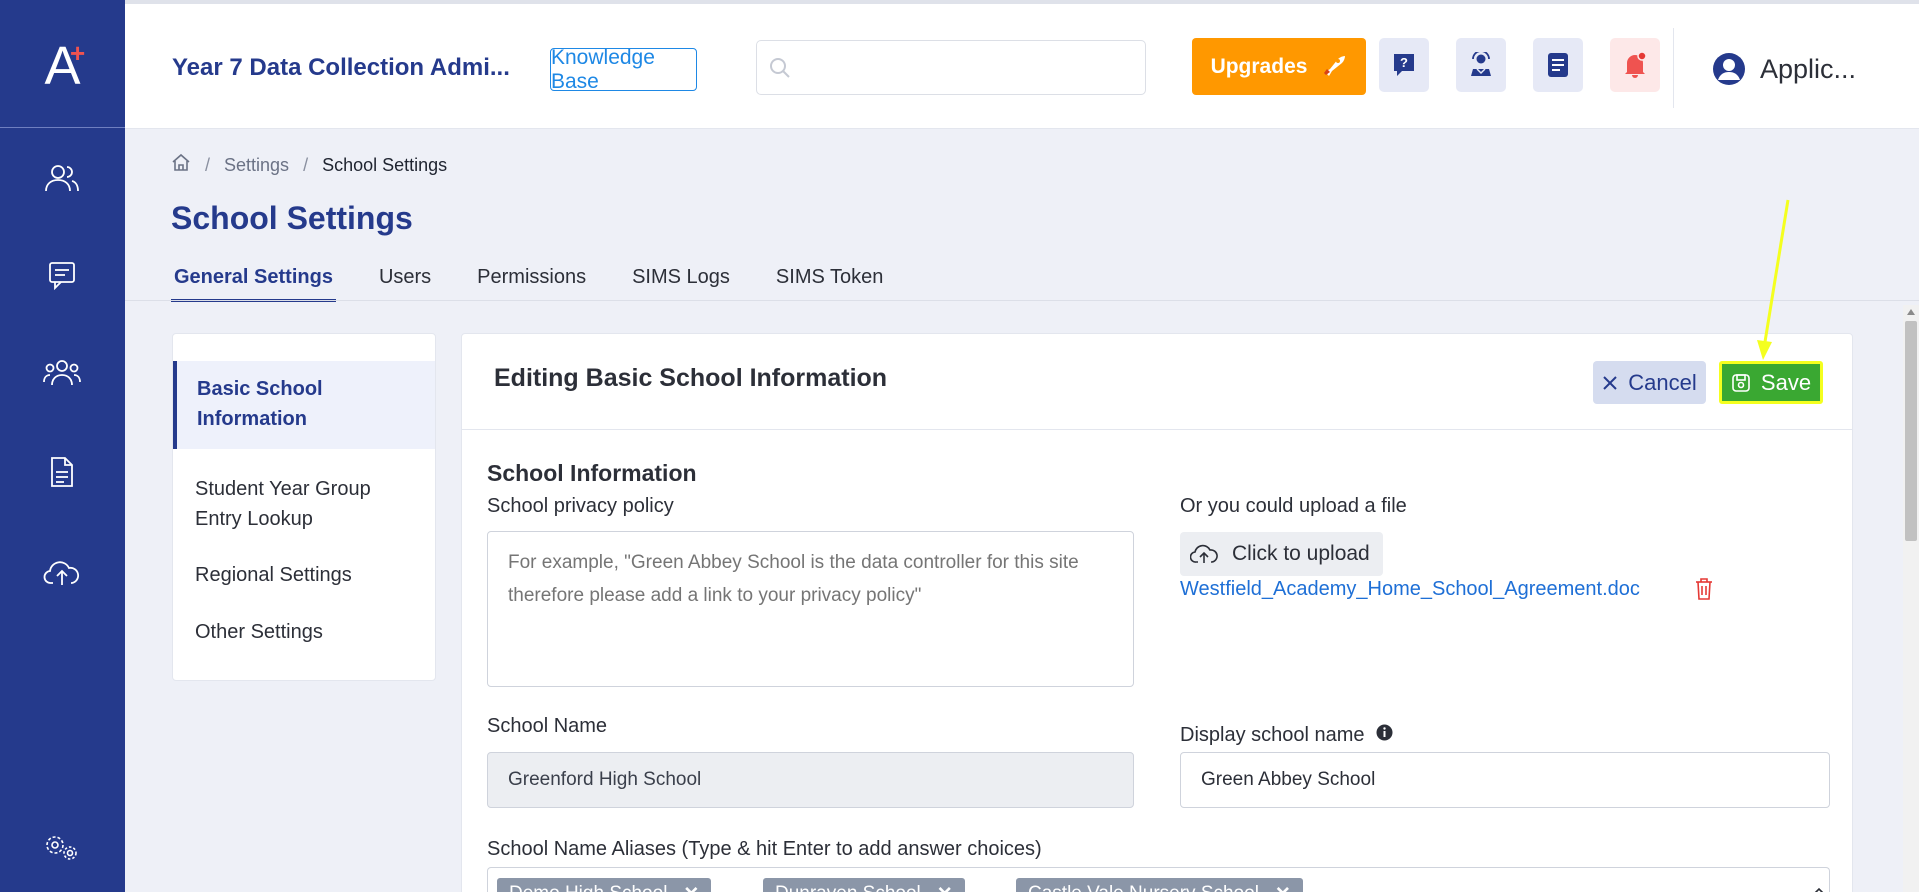 Image resolution: width=1919 pixels, height=892 pixels. Describe the element at coordinates (253, 282) in the screenshot. I see `tab-general-settings: General Settings` at that location.